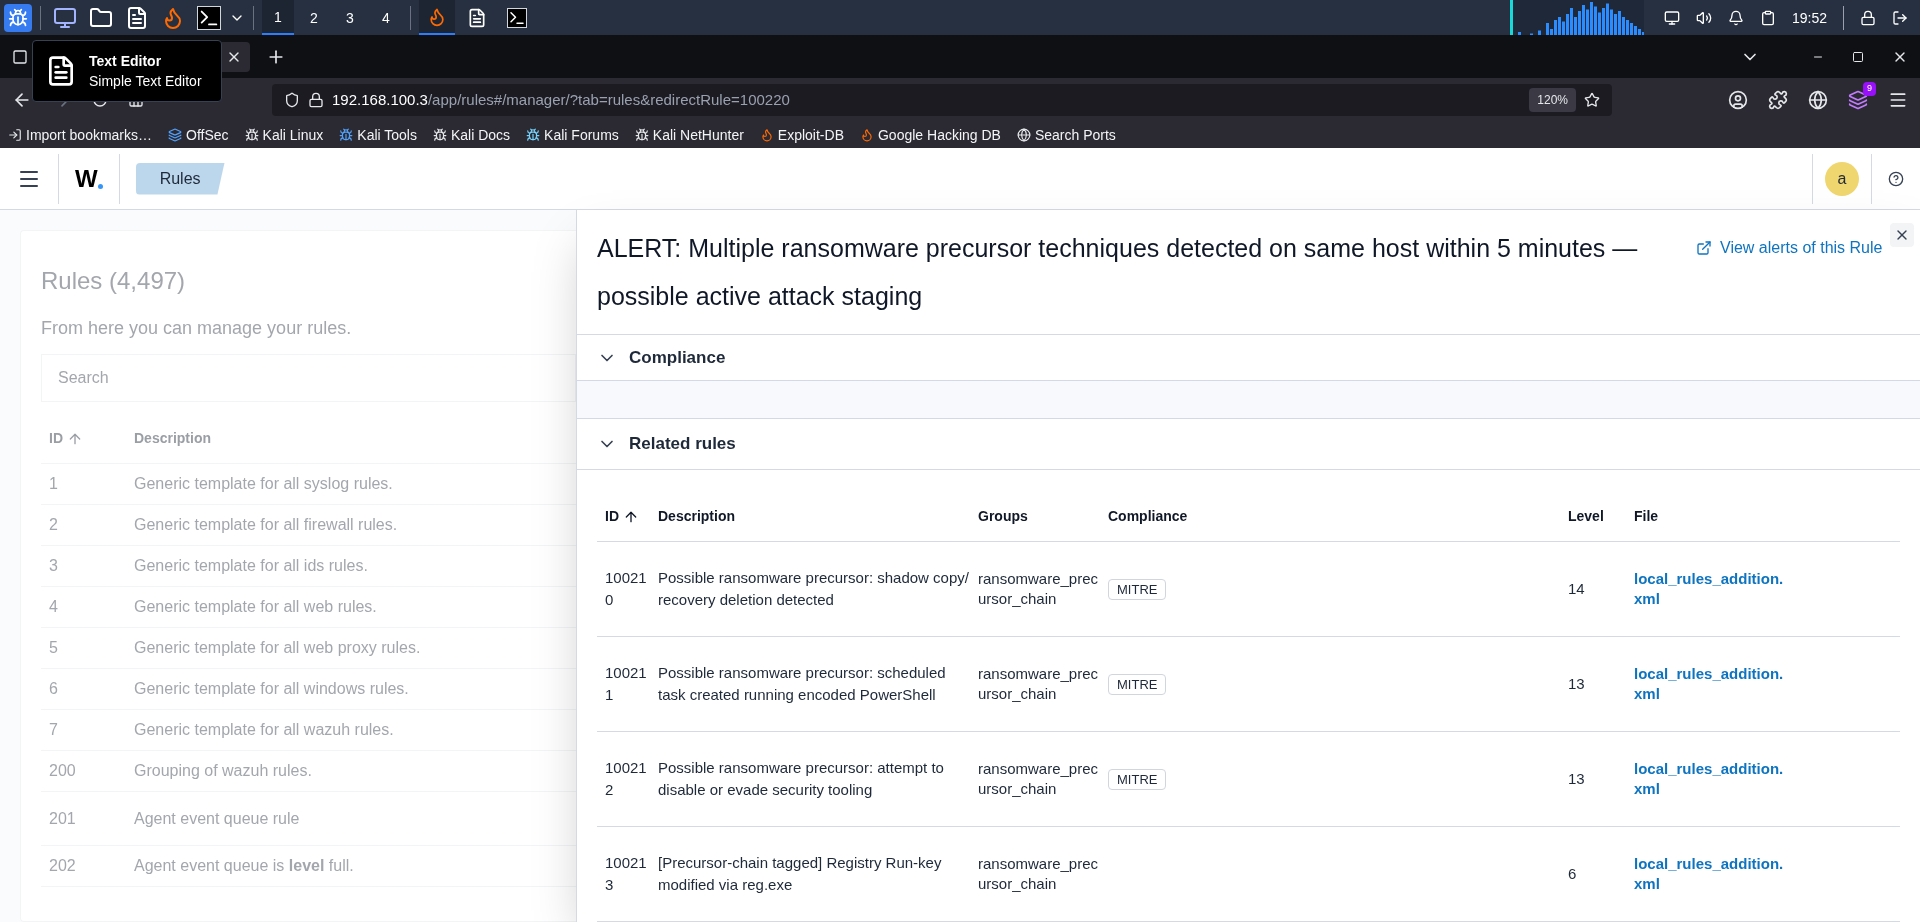 This screenshot has width=1920, height=922. I want to click on table-cell-text: Generic template for all wazuh rules., so click(264, 730).